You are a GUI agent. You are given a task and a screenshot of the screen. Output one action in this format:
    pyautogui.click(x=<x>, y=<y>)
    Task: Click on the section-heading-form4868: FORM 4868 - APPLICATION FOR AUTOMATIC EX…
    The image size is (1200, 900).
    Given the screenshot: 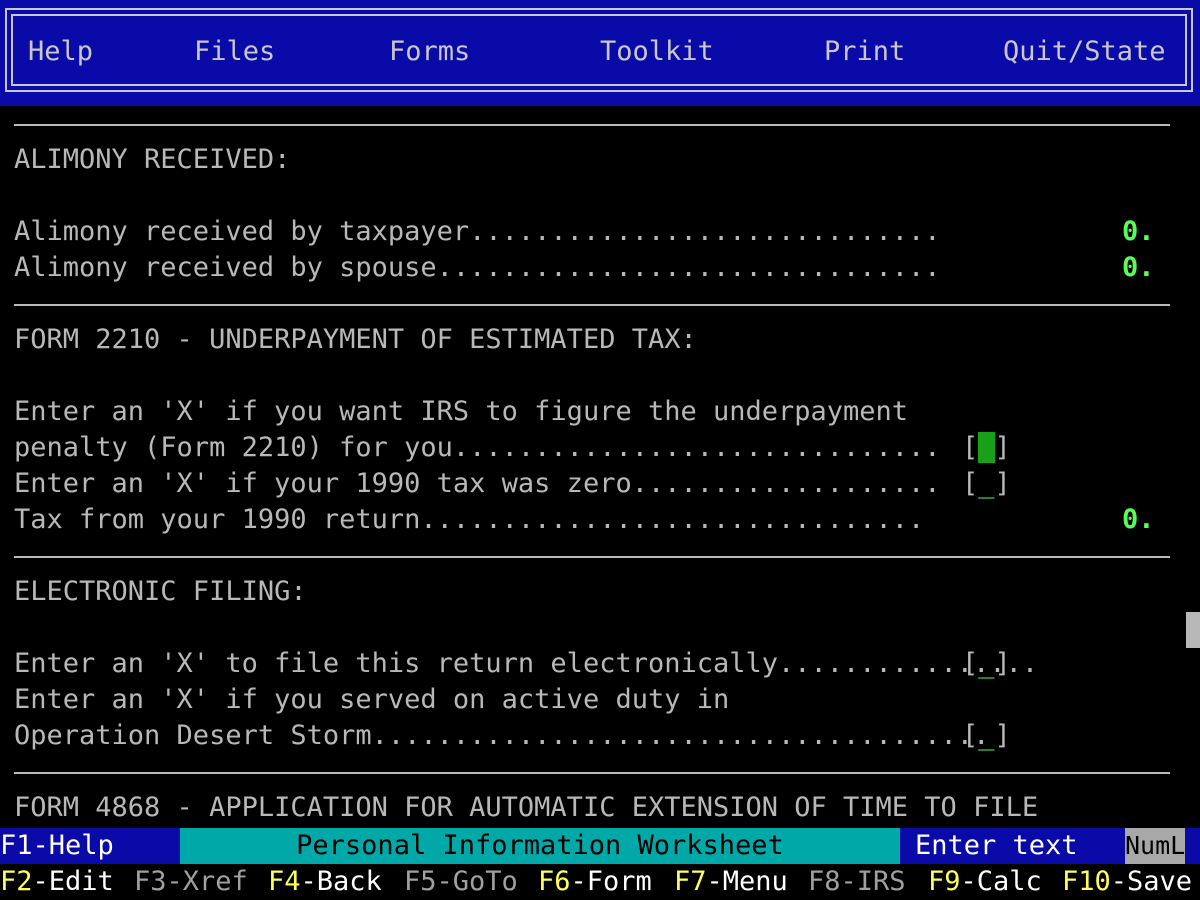 What is the action you would take?
    pyautogui.click(x=526, y=807)
    